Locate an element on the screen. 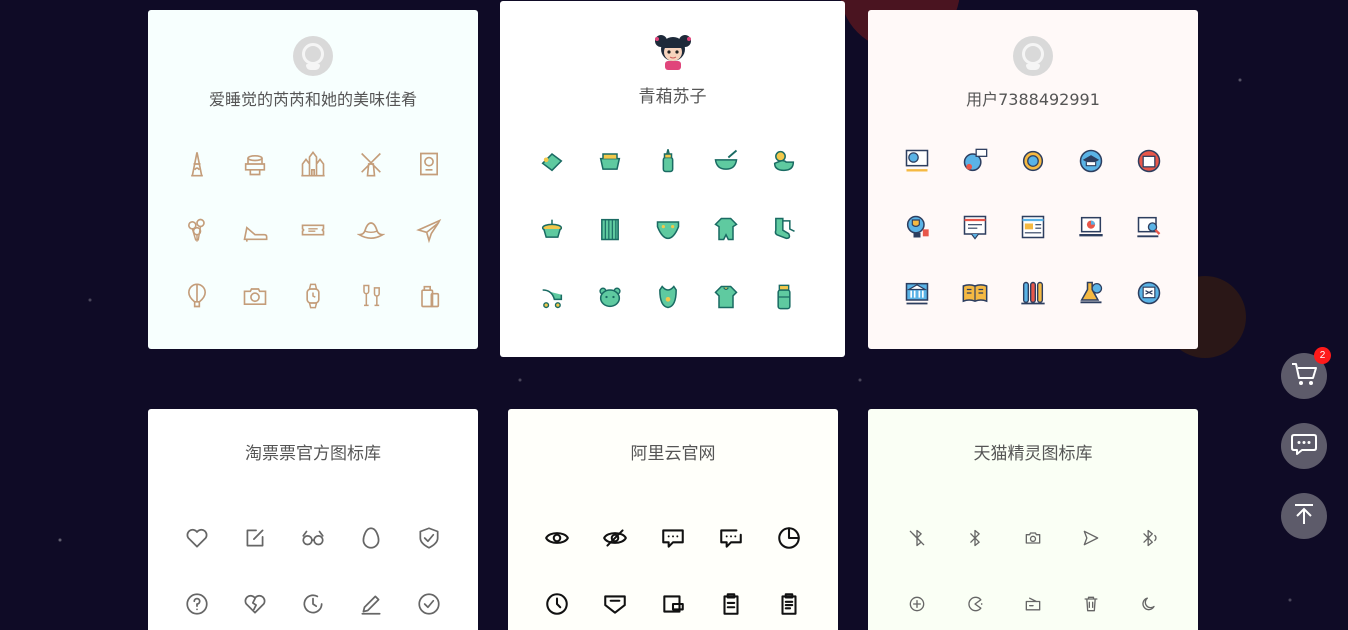 The width and height of the screenshot is (1348, 630). radio-icon is located at coordinates (1033, 600).